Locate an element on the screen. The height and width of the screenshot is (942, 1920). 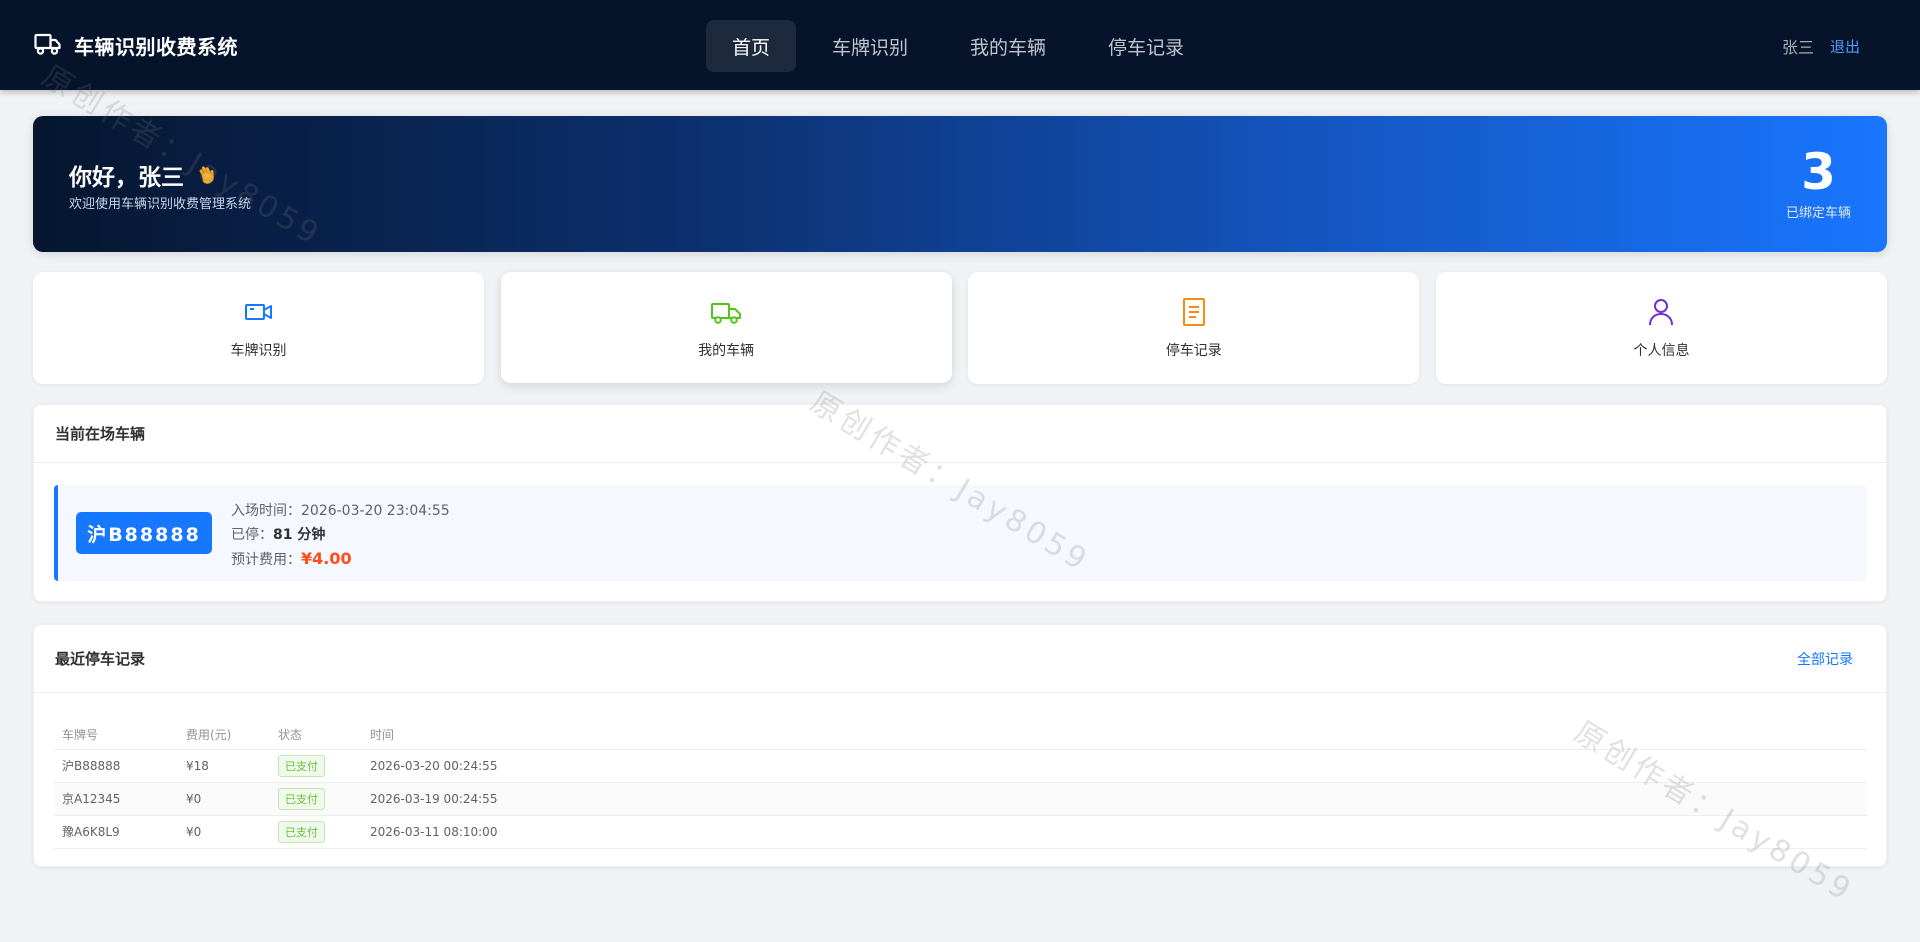
brand: 车辆识别收费系统 is located at coordinates (136, 45).